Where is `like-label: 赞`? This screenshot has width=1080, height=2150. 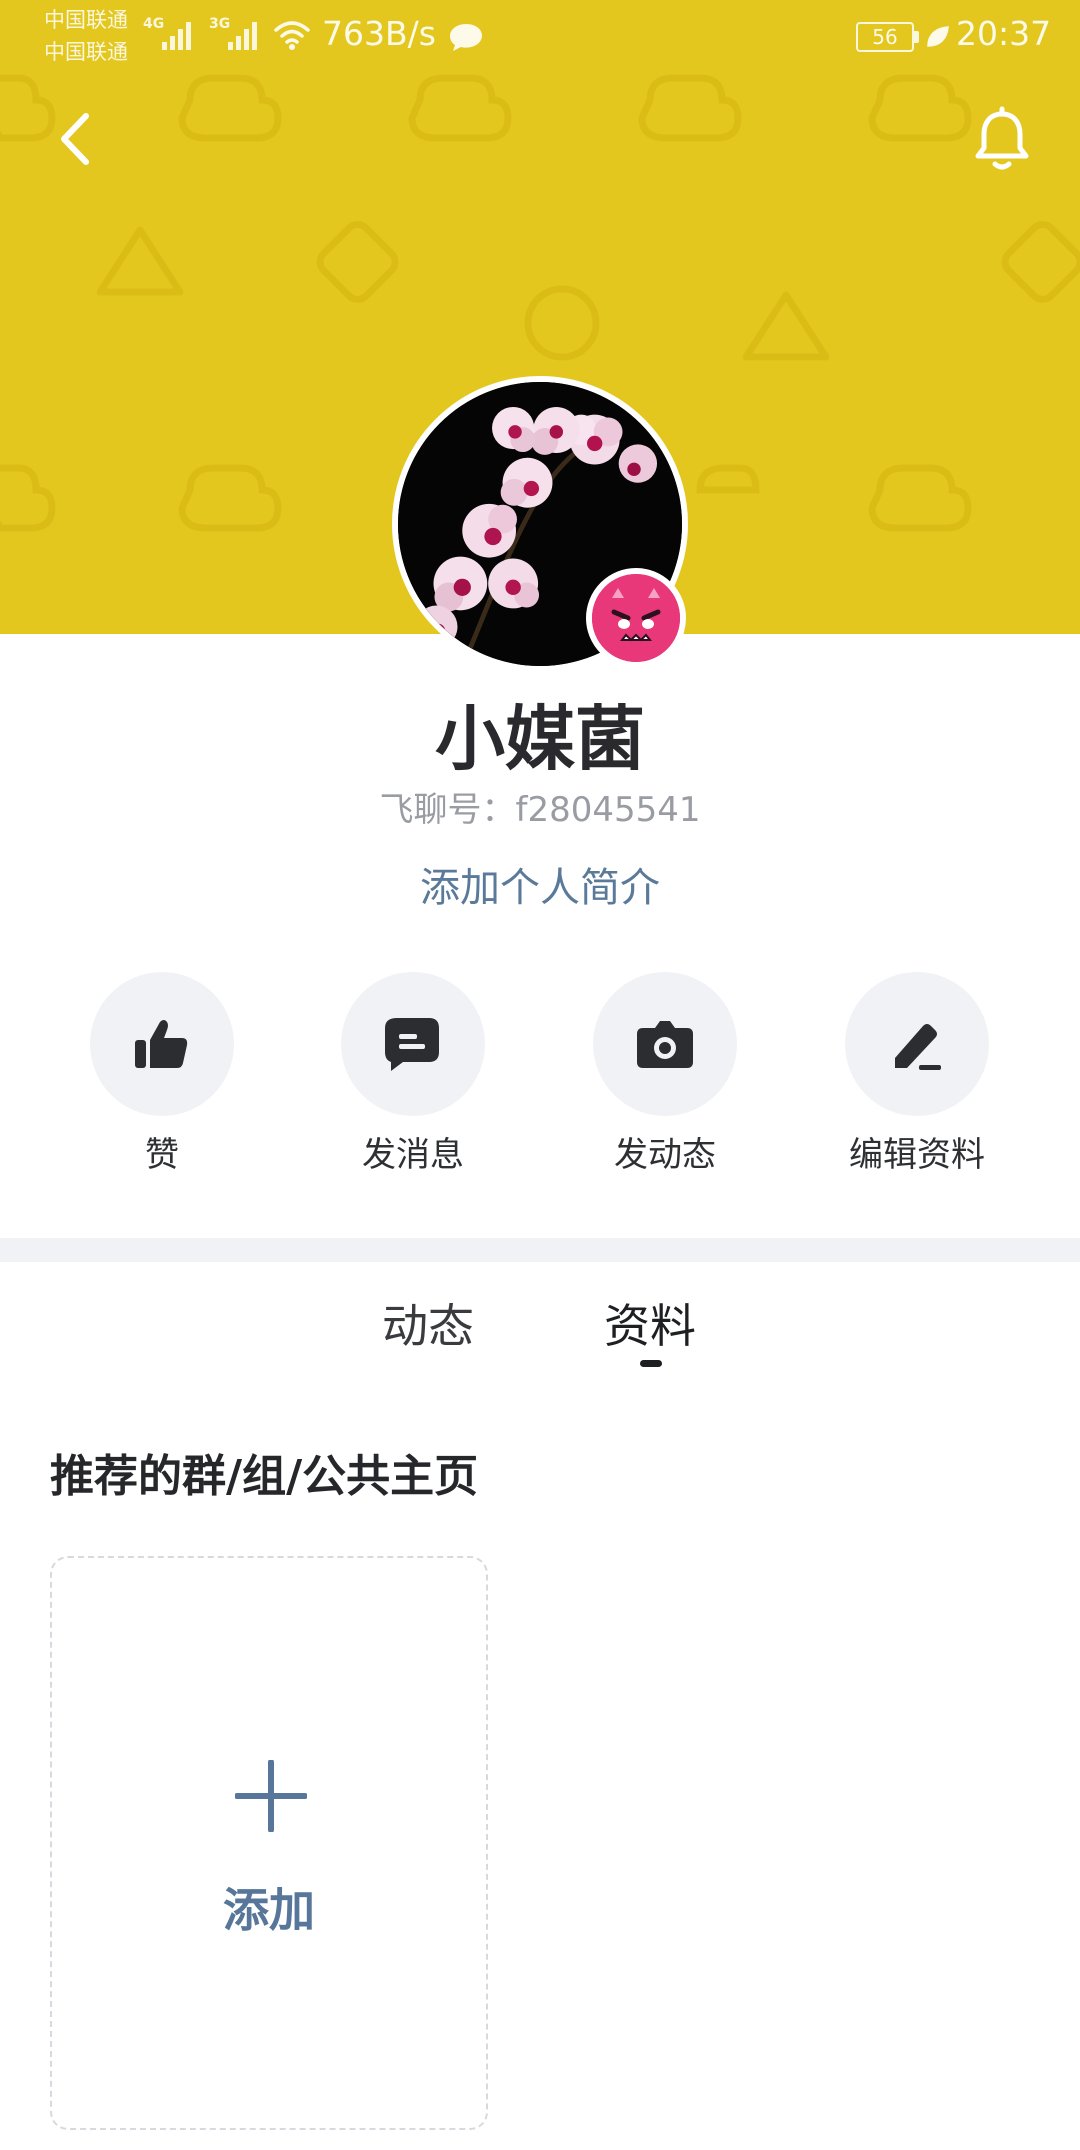
like-label: 赞 is located at coordinates (162, 1155).